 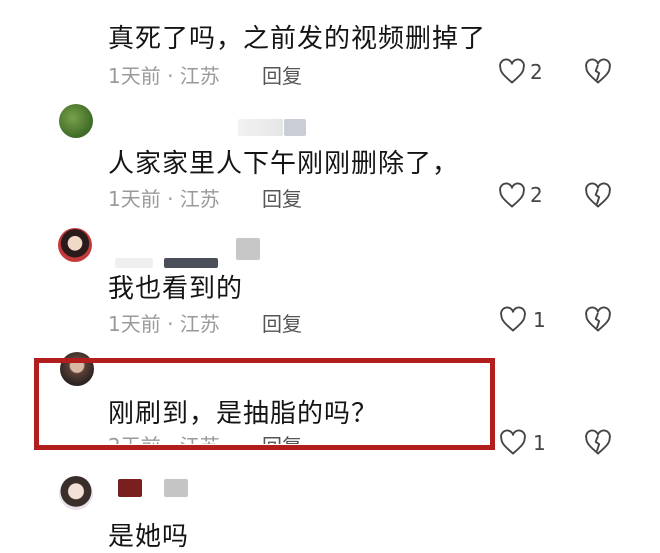 I want to click on comment-text: 我也看到的, so click(x=176, y=289).